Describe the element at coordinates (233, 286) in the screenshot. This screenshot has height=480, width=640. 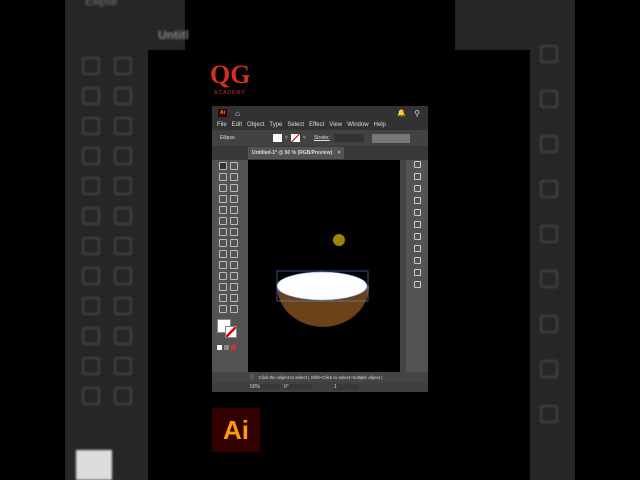
I see `graph-tool` at that location.